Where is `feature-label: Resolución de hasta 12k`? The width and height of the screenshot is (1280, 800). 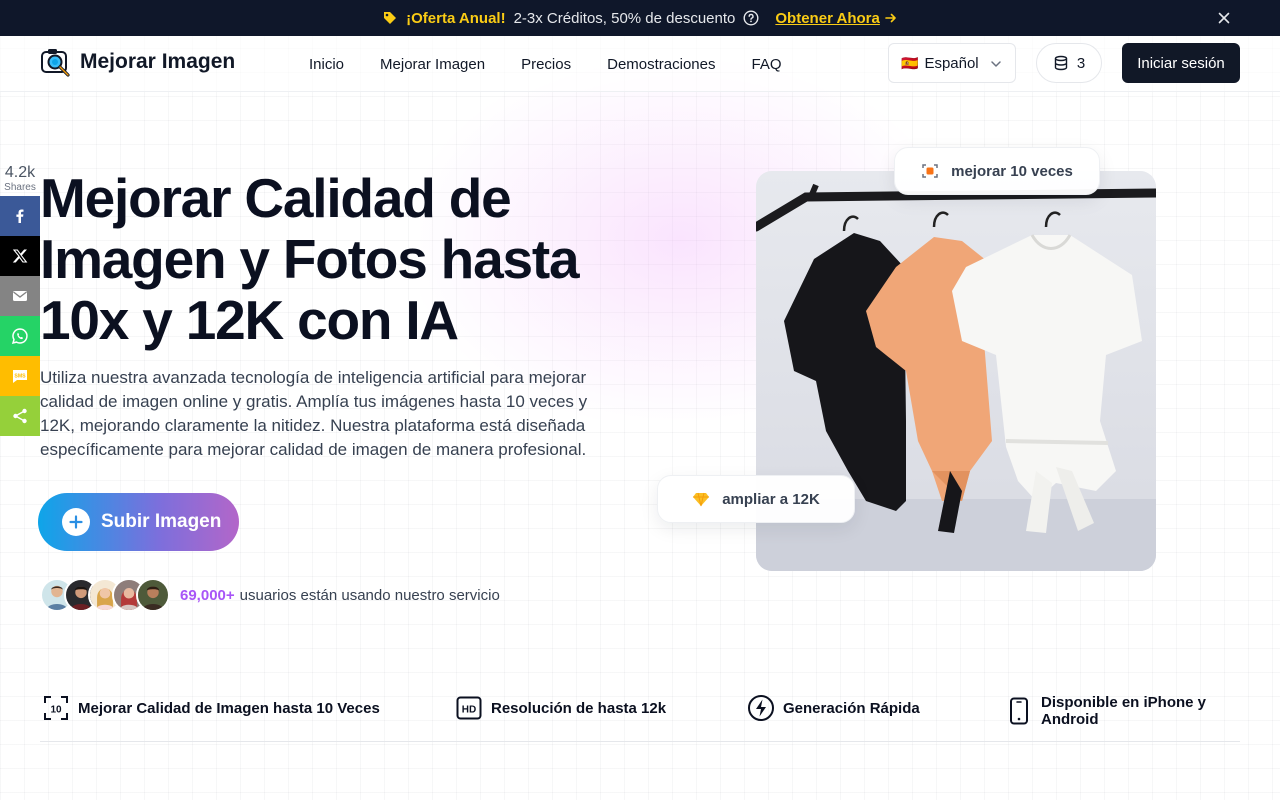 feature-label: Resolución de hasta 12k is located at coordinates (579, 708).